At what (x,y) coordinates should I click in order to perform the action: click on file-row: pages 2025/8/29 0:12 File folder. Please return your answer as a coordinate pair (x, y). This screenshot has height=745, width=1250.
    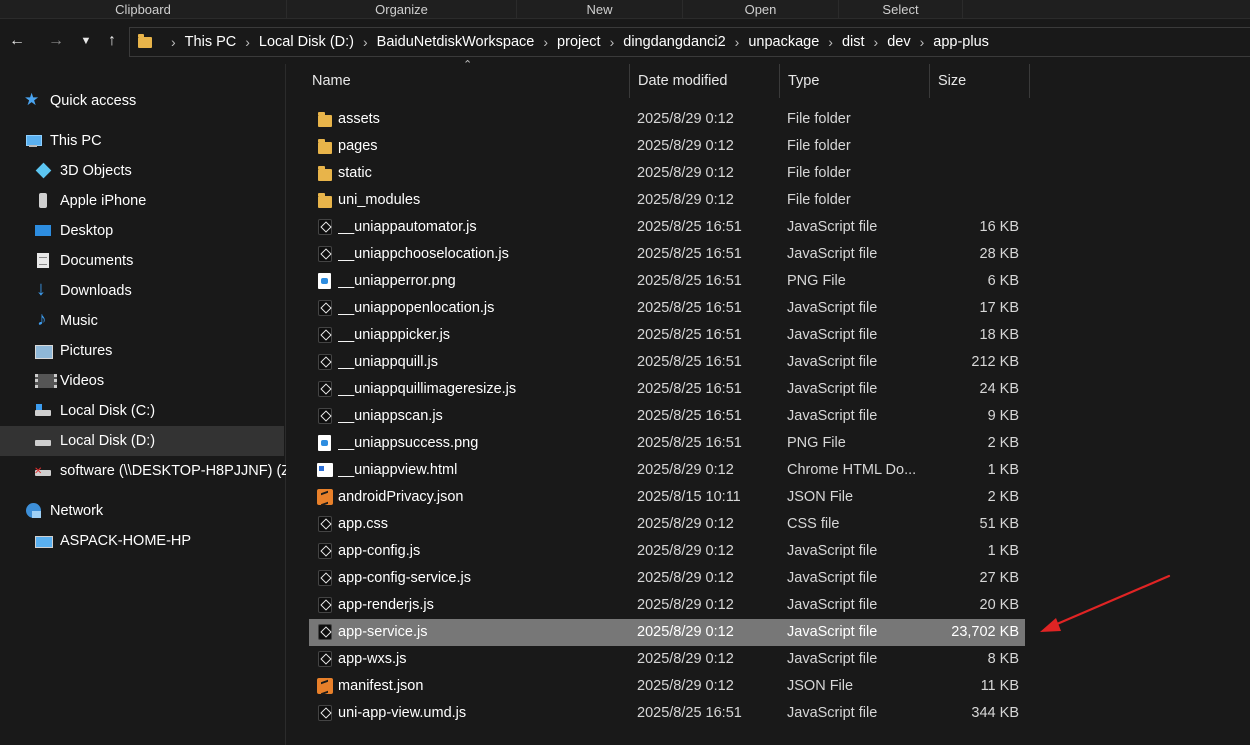
    Looking at the image, I should click on (667, 146).